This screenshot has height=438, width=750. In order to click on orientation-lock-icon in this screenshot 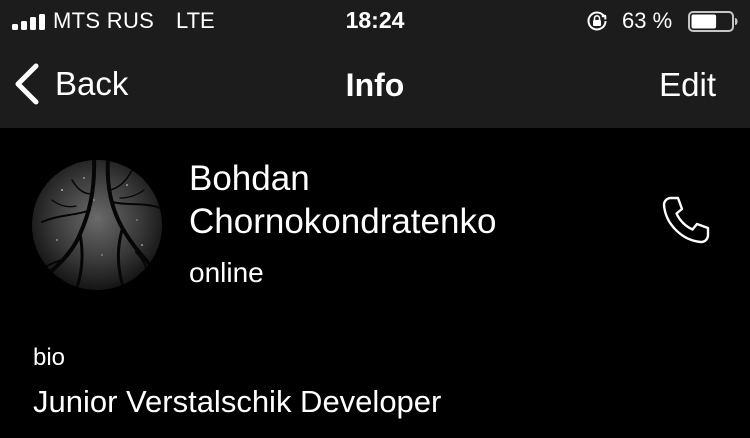, I will do `click(597, 21)`.